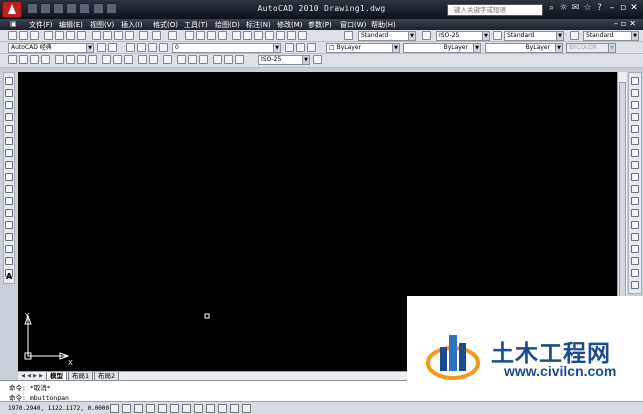 This screenshot has height=414, width=643. Describe the element at coordinates (41, 25) in the screenshot. I see `menu-file: 文件(F)` at that location.